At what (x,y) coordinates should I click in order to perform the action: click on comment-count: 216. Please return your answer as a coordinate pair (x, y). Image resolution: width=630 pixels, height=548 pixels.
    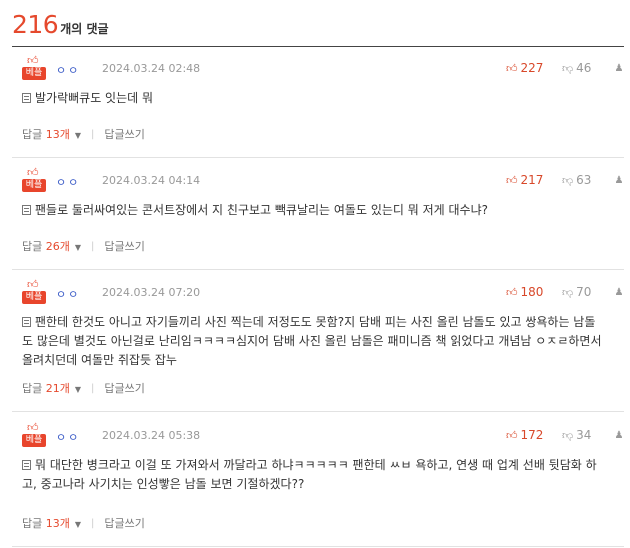
    Looking at the image, I should click on (35, 24).